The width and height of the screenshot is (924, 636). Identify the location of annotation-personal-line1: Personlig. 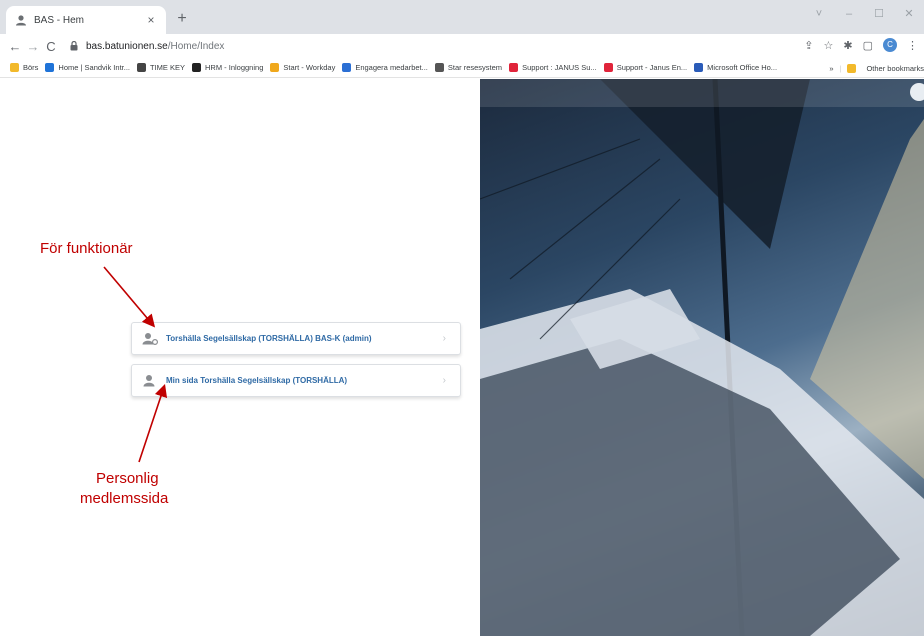
(127, 478).